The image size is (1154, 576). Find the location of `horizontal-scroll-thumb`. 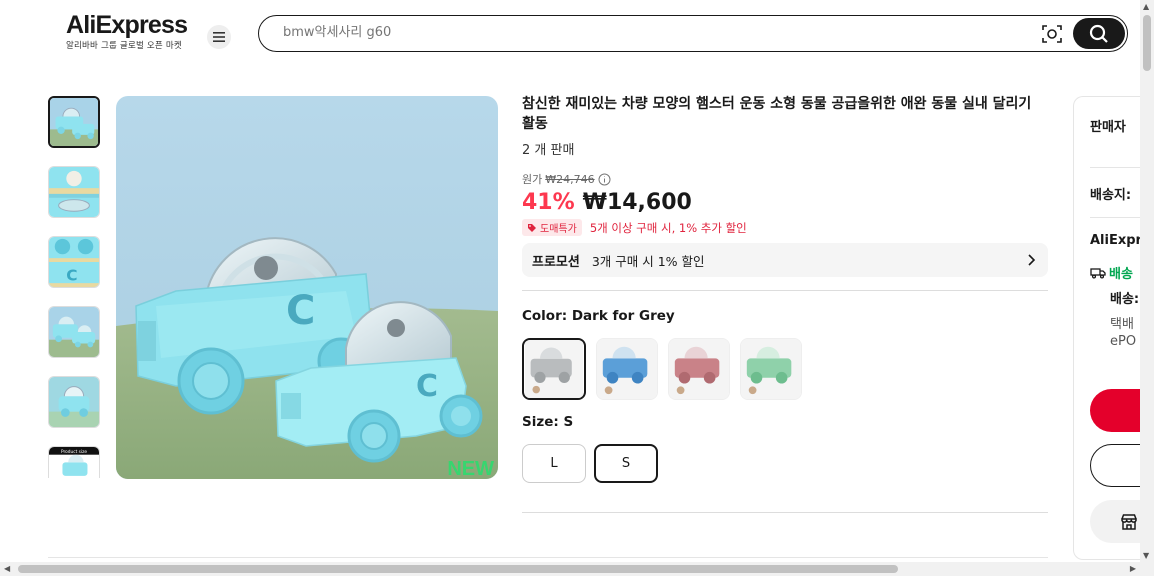

horizontal-scroll-thumb is located at coordinates (458, 569).